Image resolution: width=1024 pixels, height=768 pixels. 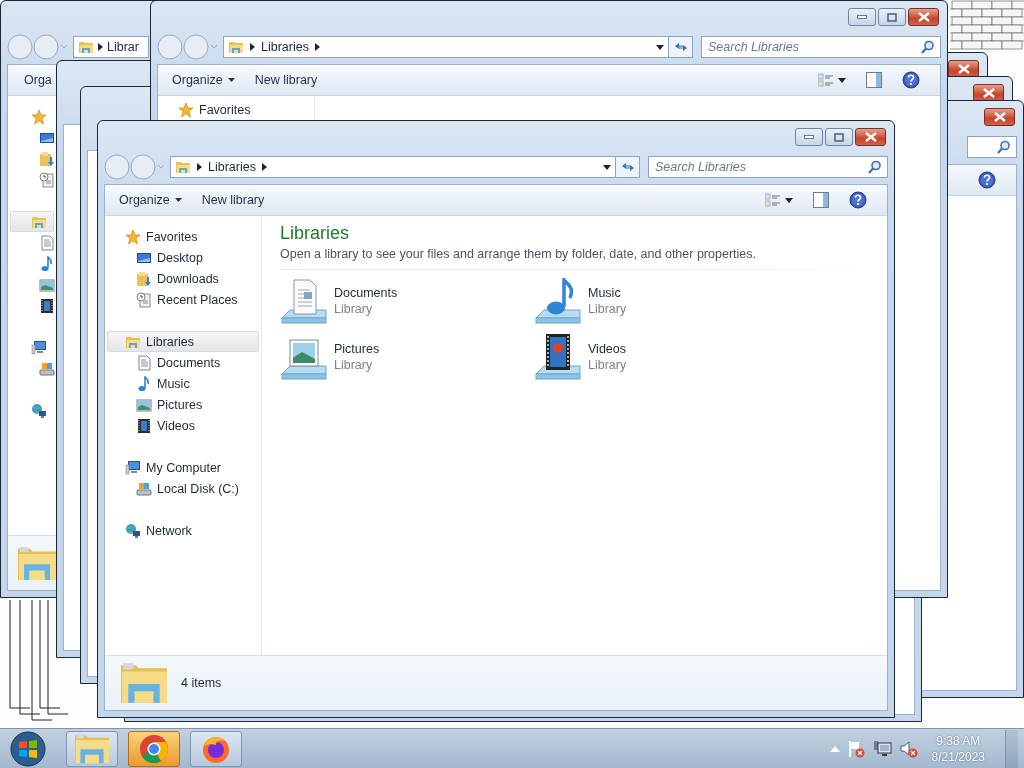 What do you see at coordinates (183, 488) in the screenshot?
I see `nav-item: Local Disk (C:)` at bounding box center [183, 488].